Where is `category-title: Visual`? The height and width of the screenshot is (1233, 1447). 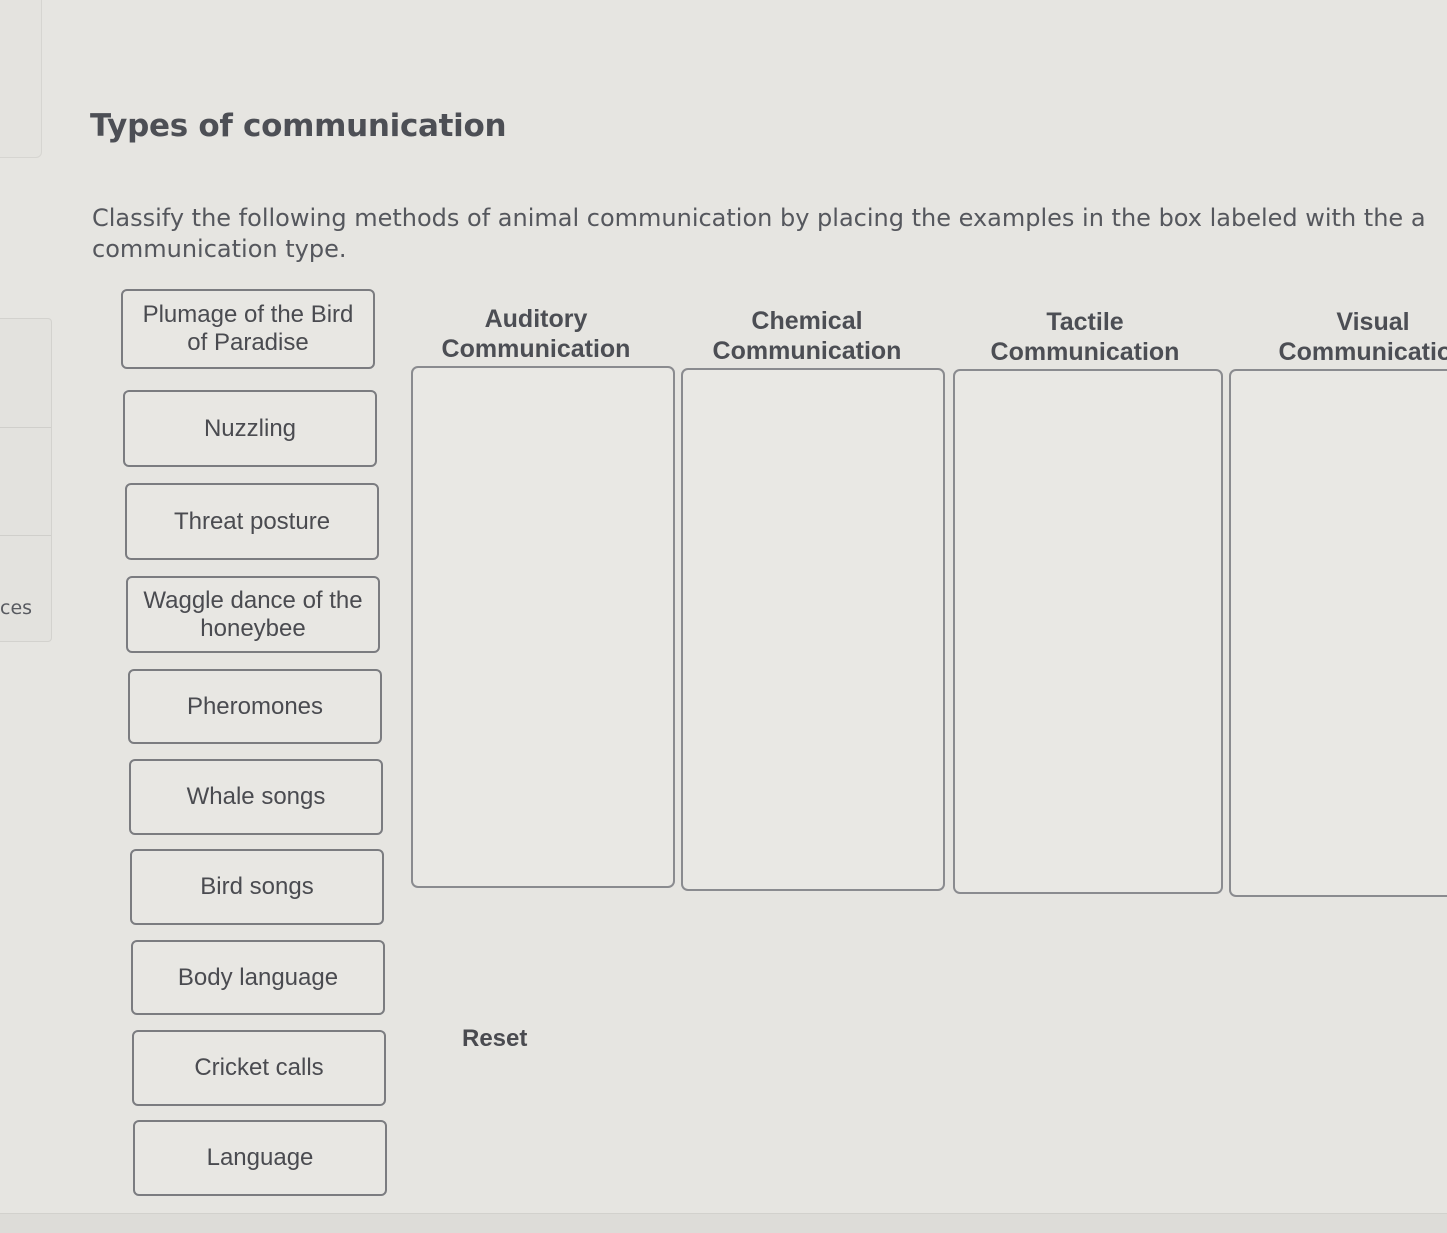 category-title: Visual is located at coordinates (1373, 322).